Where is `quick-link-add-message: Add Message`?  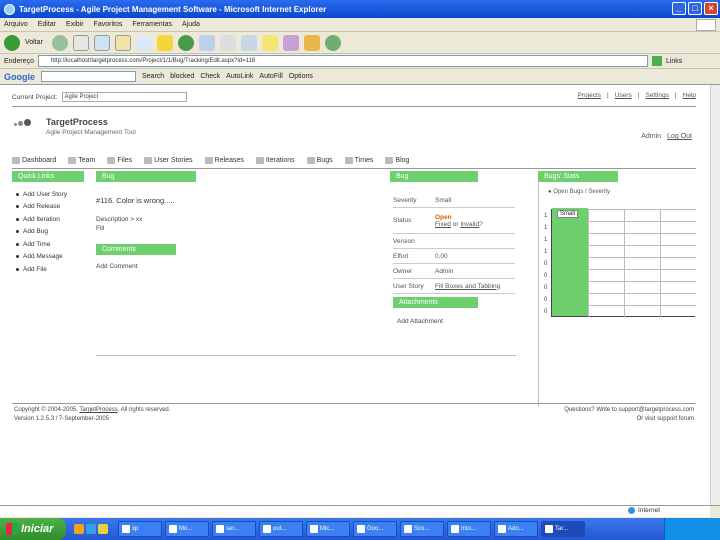 quick-link-add-message: Add Message is located at coordinates (41, 257).